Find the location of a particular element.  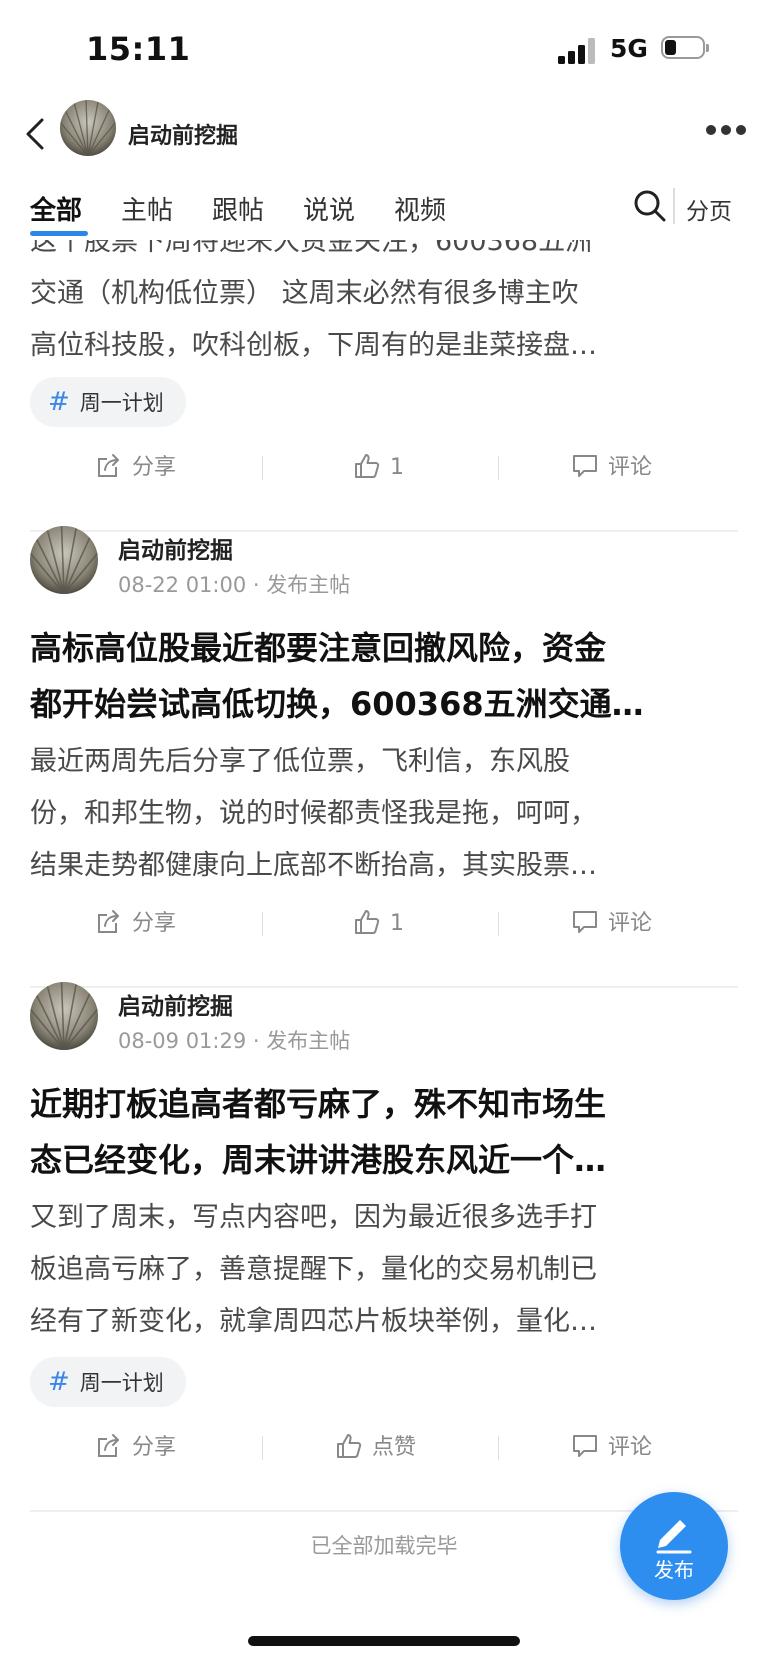

post-body-line: 最近两周先后分享了低位票，飞利信，东风股 is located at coordinates (300, 761).